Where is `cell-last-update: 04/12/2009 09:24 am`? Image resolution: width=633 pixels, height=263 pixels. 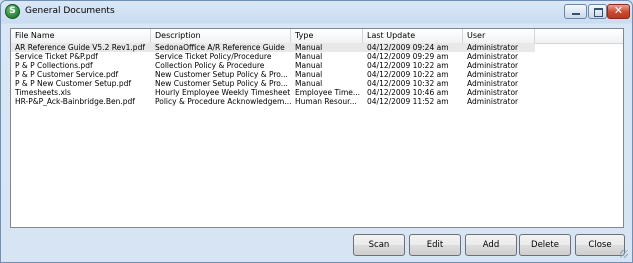 cell-last-update: 04/12/2009 09:24 am is located at coordinates (408, 47).